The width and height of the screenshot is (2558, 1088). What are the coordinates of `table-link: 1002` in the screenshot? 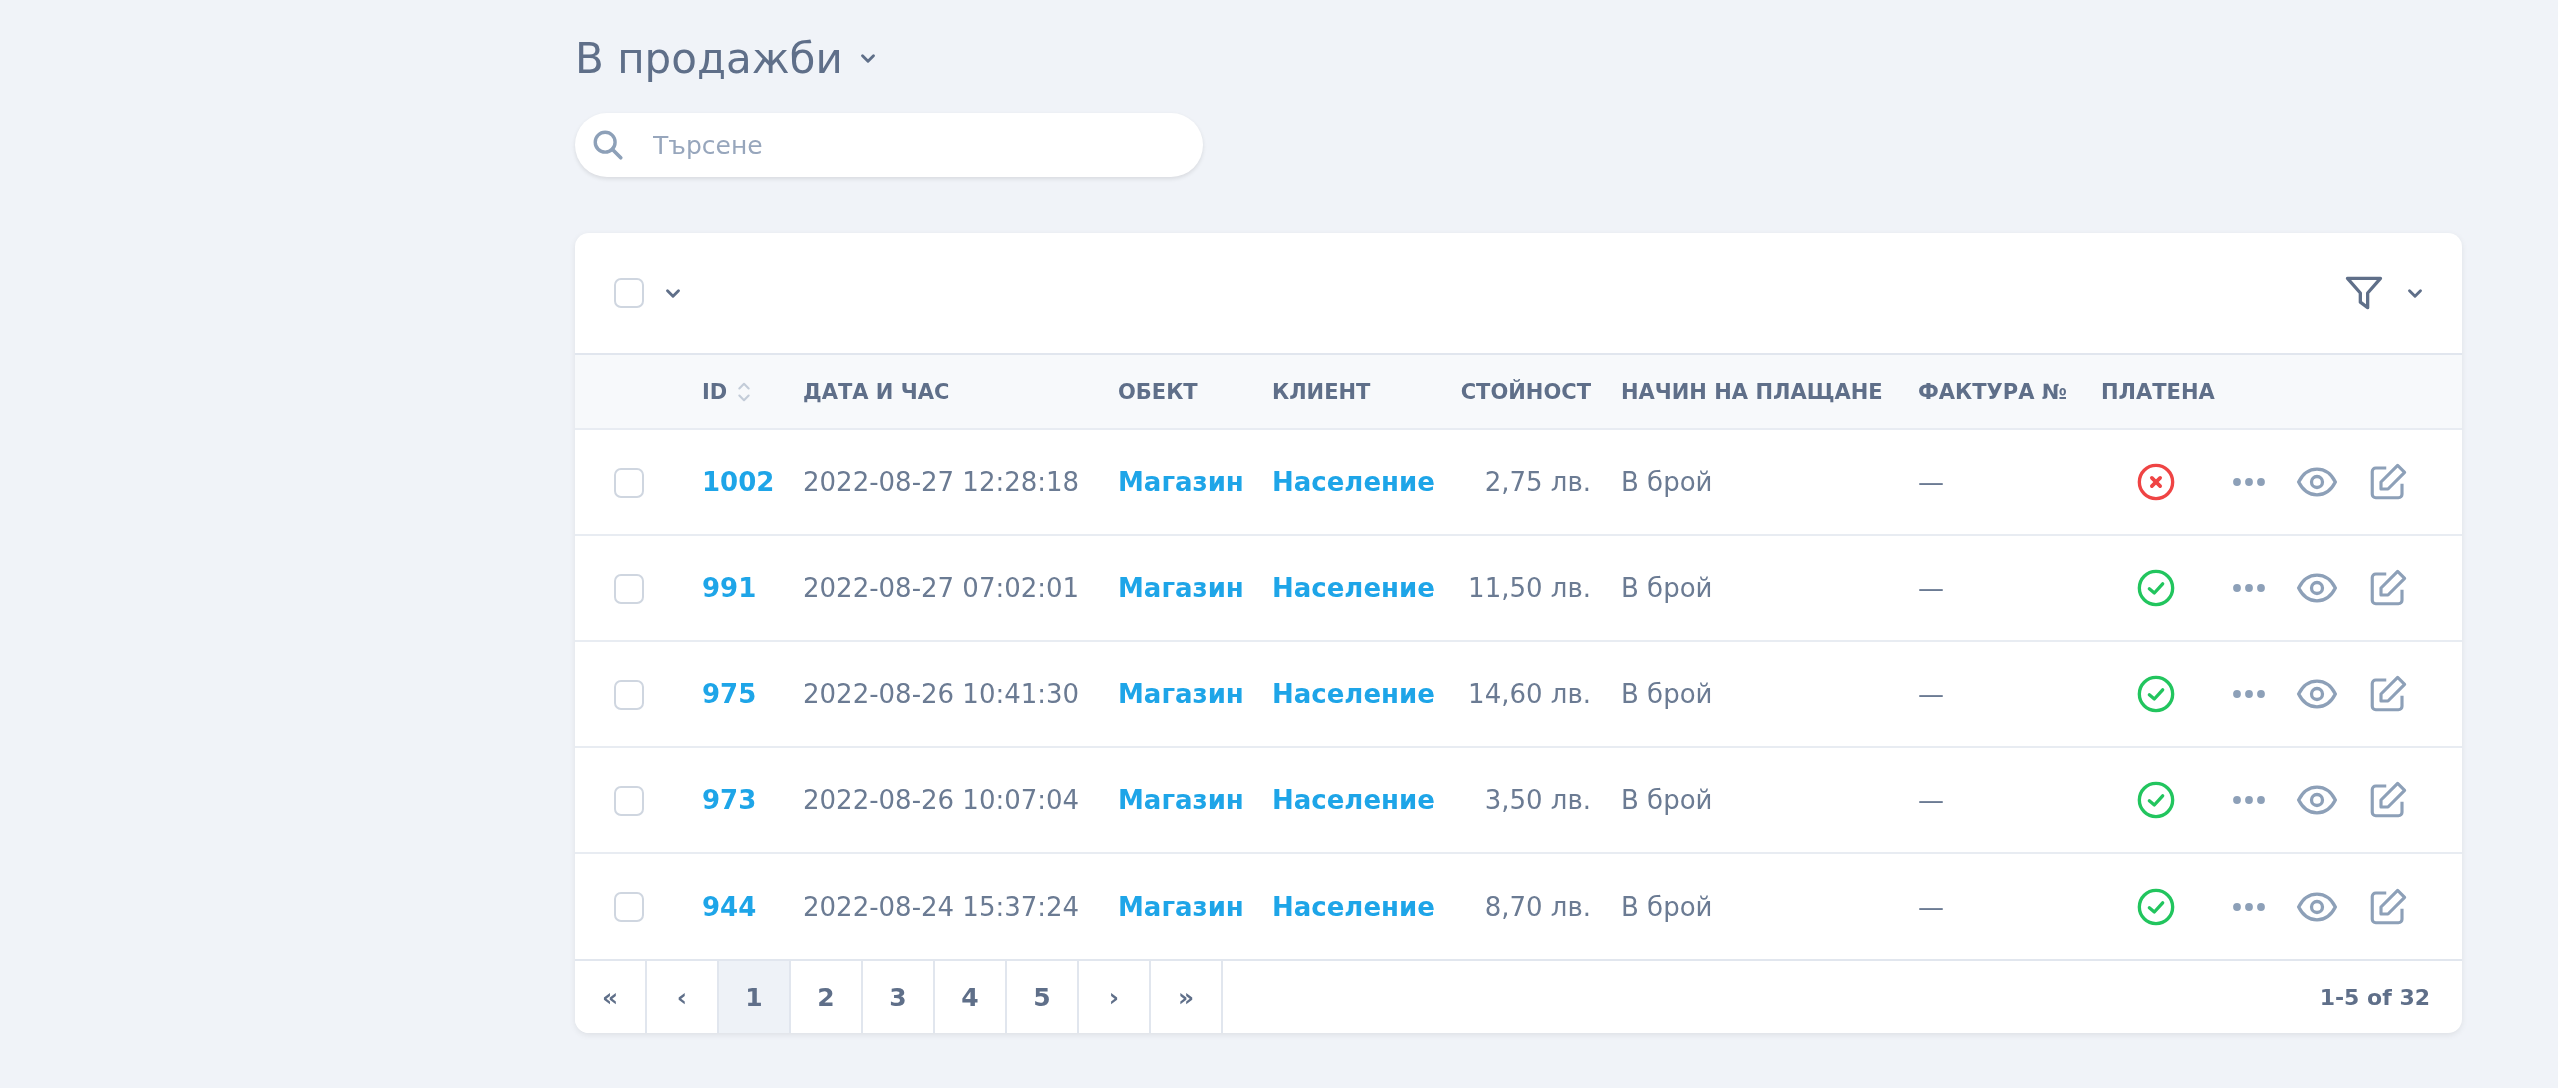 It's located at (738, 482).